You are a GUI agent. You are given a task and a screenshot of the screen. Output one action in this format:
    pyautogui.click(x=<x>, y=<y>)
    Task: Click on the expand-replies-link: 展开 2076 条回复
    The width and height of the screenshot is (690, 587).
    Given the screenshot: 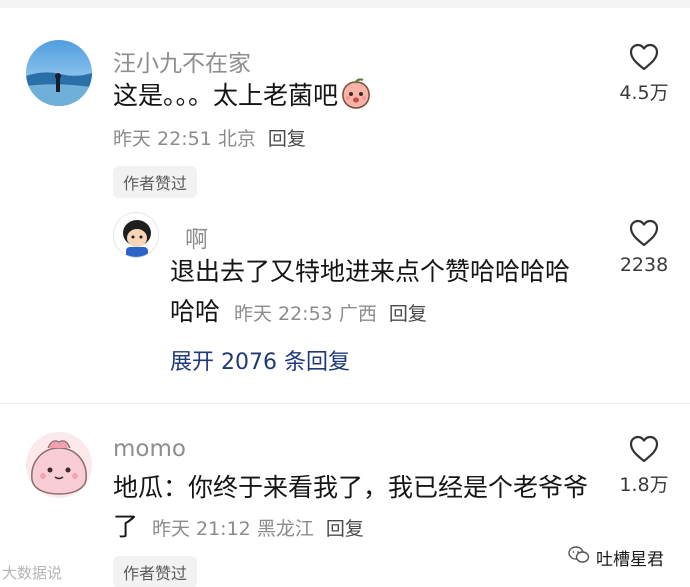 What is the action you would take?
    pyautogui.click(x=260, y=360)
    